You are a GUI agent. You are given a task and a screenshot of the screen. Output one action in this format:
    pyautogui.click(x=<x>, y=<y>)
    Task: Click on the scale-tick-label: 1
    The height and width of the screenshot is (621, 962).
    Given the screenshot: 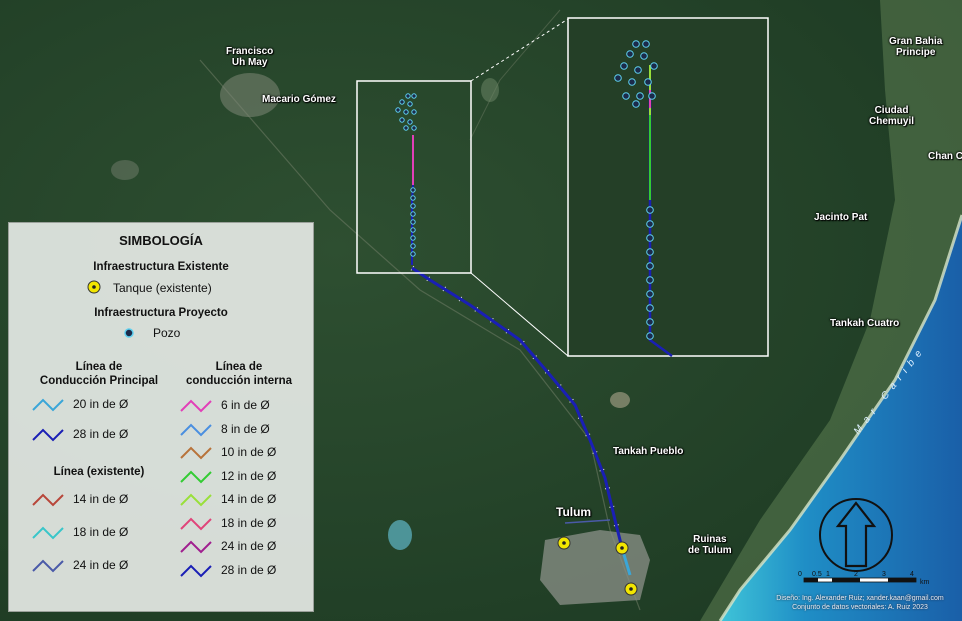 What is the action you would take?
    pyautogui.click(x=828, y=574)
    